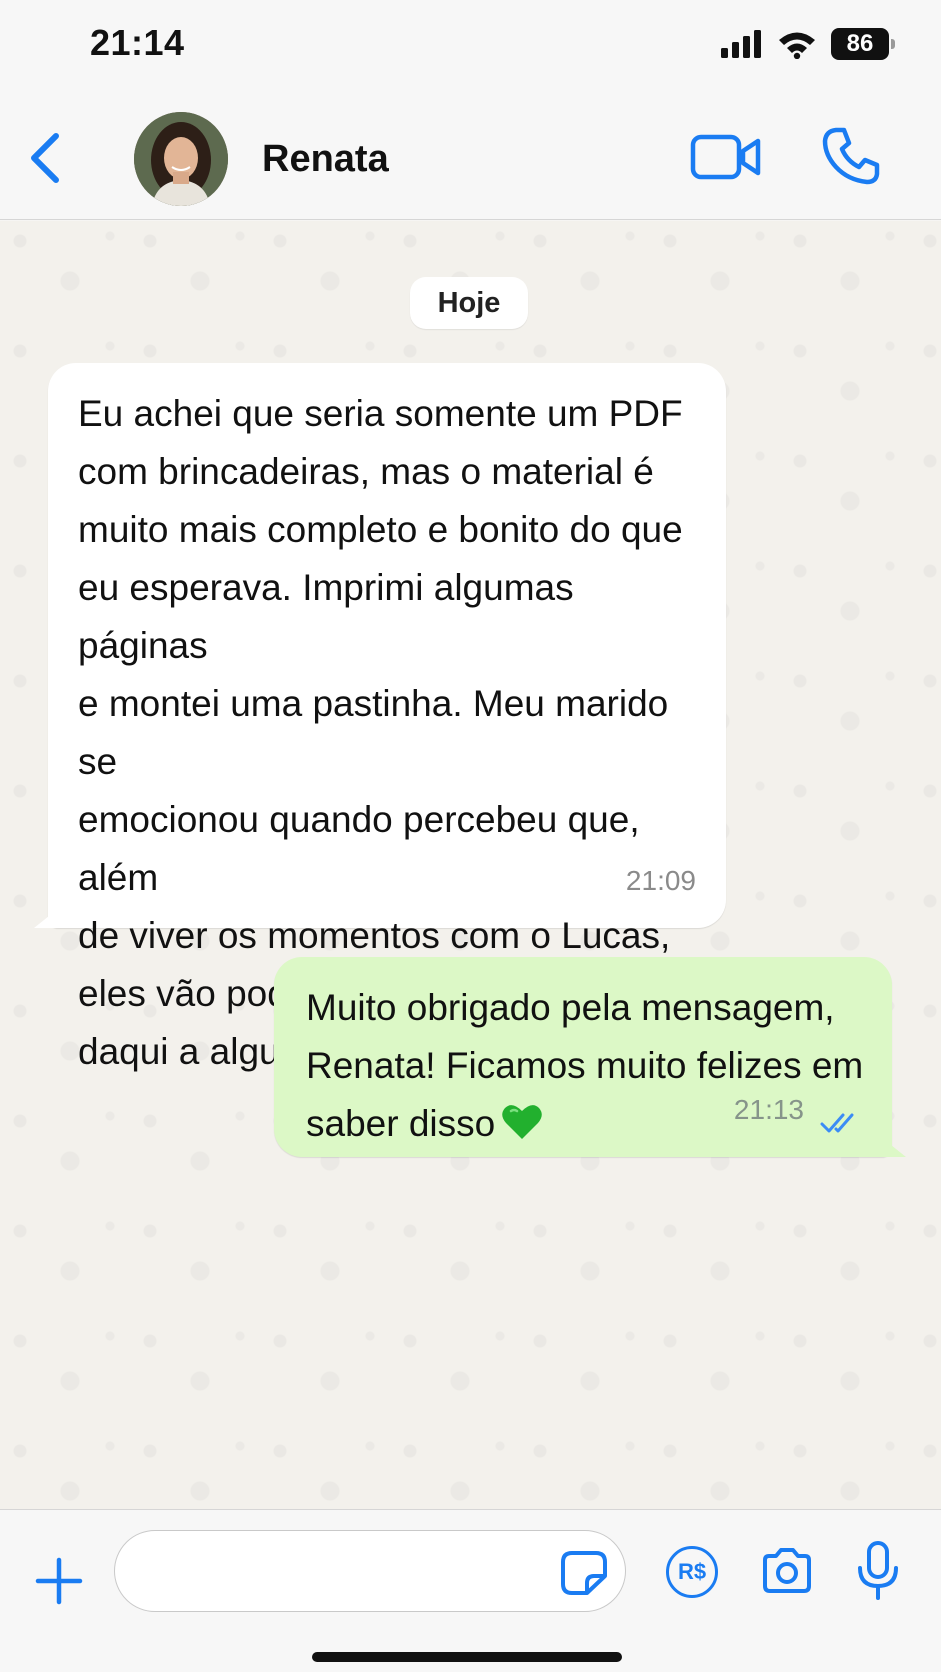 The height and width of the screenshot is (1672, 941). I want to click on microphone-button, so click(878, 1571).